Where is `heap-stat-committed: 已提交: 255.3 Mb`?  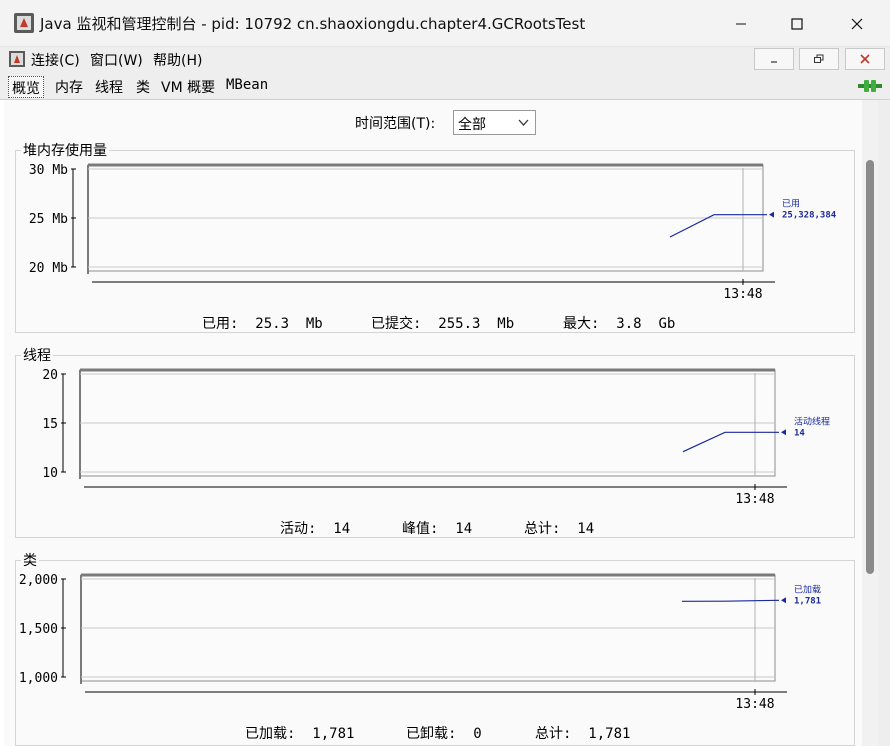 heap-stat-committed: 已提交: 255.3 Mb is located at coordinates (442, 323).